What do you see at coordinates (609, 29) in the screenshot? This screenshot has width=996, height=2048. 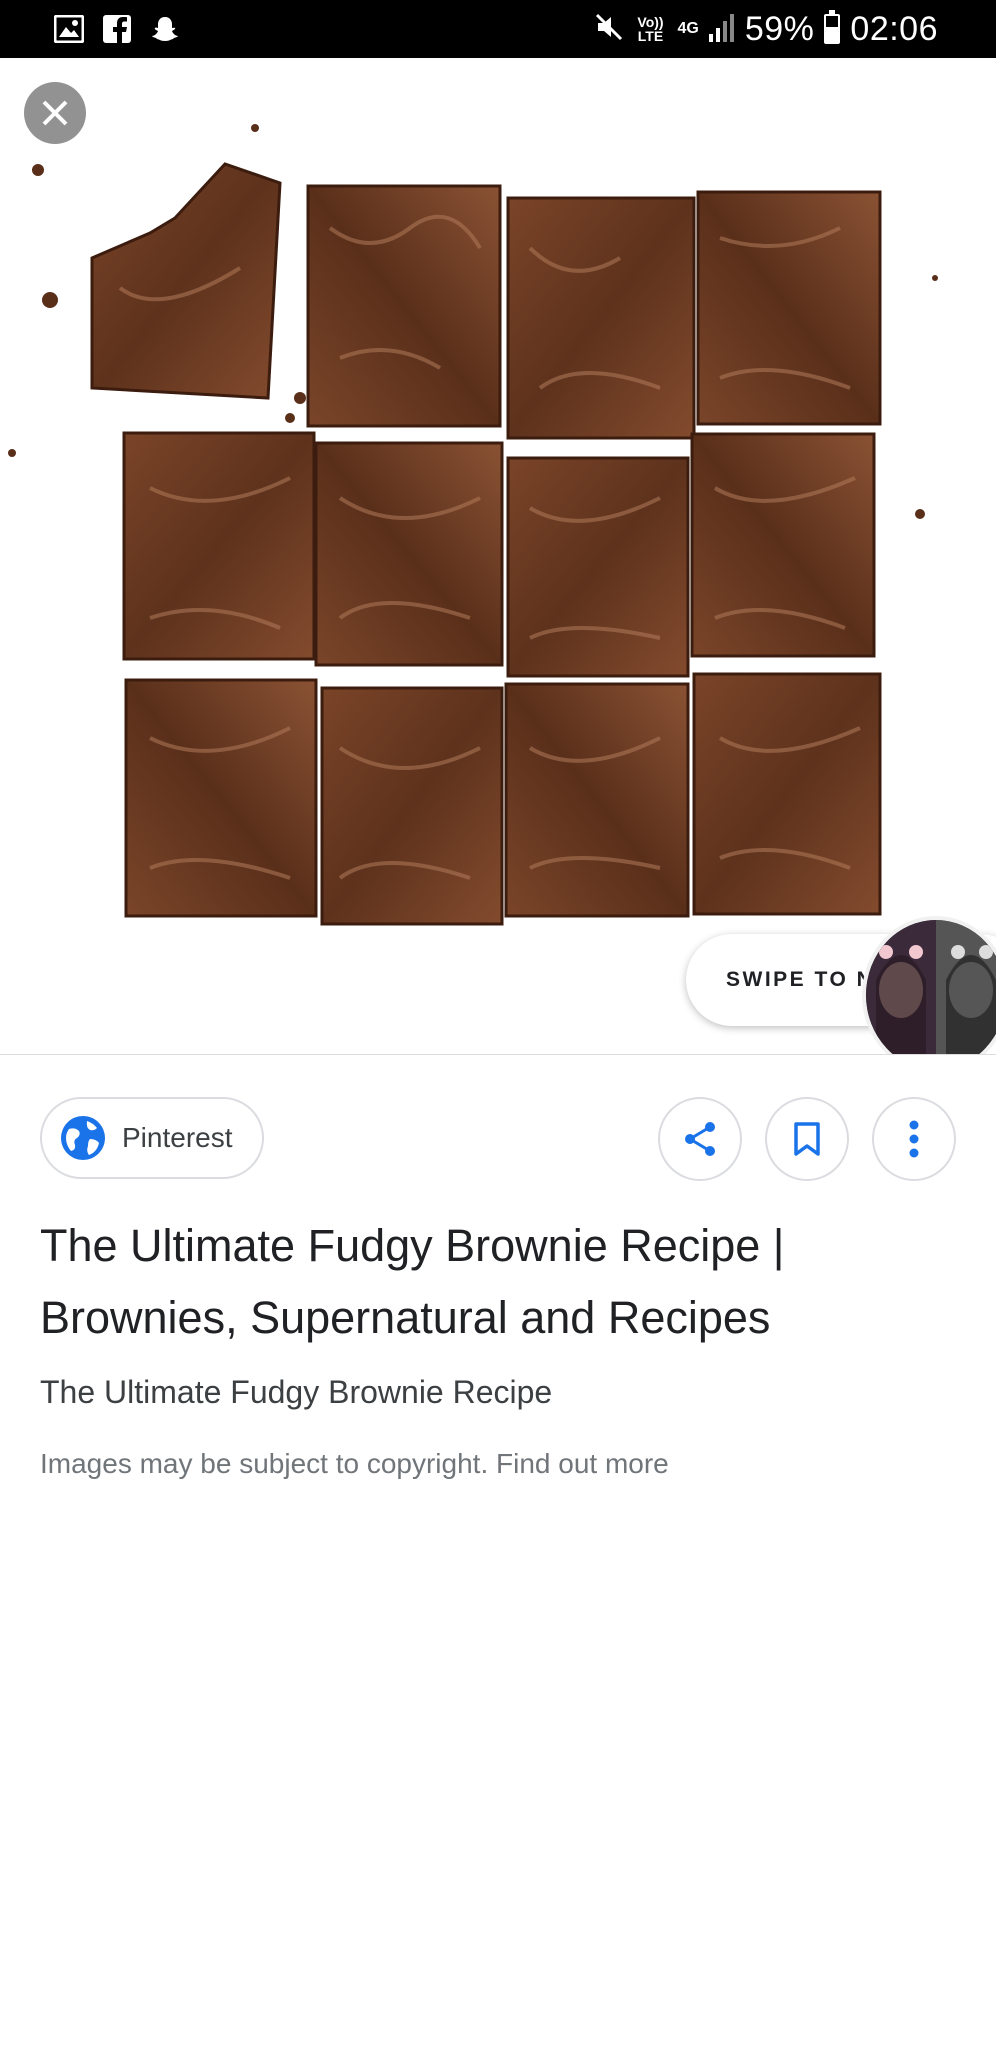 I see `mute-icon` at bounding box center [609, 29].